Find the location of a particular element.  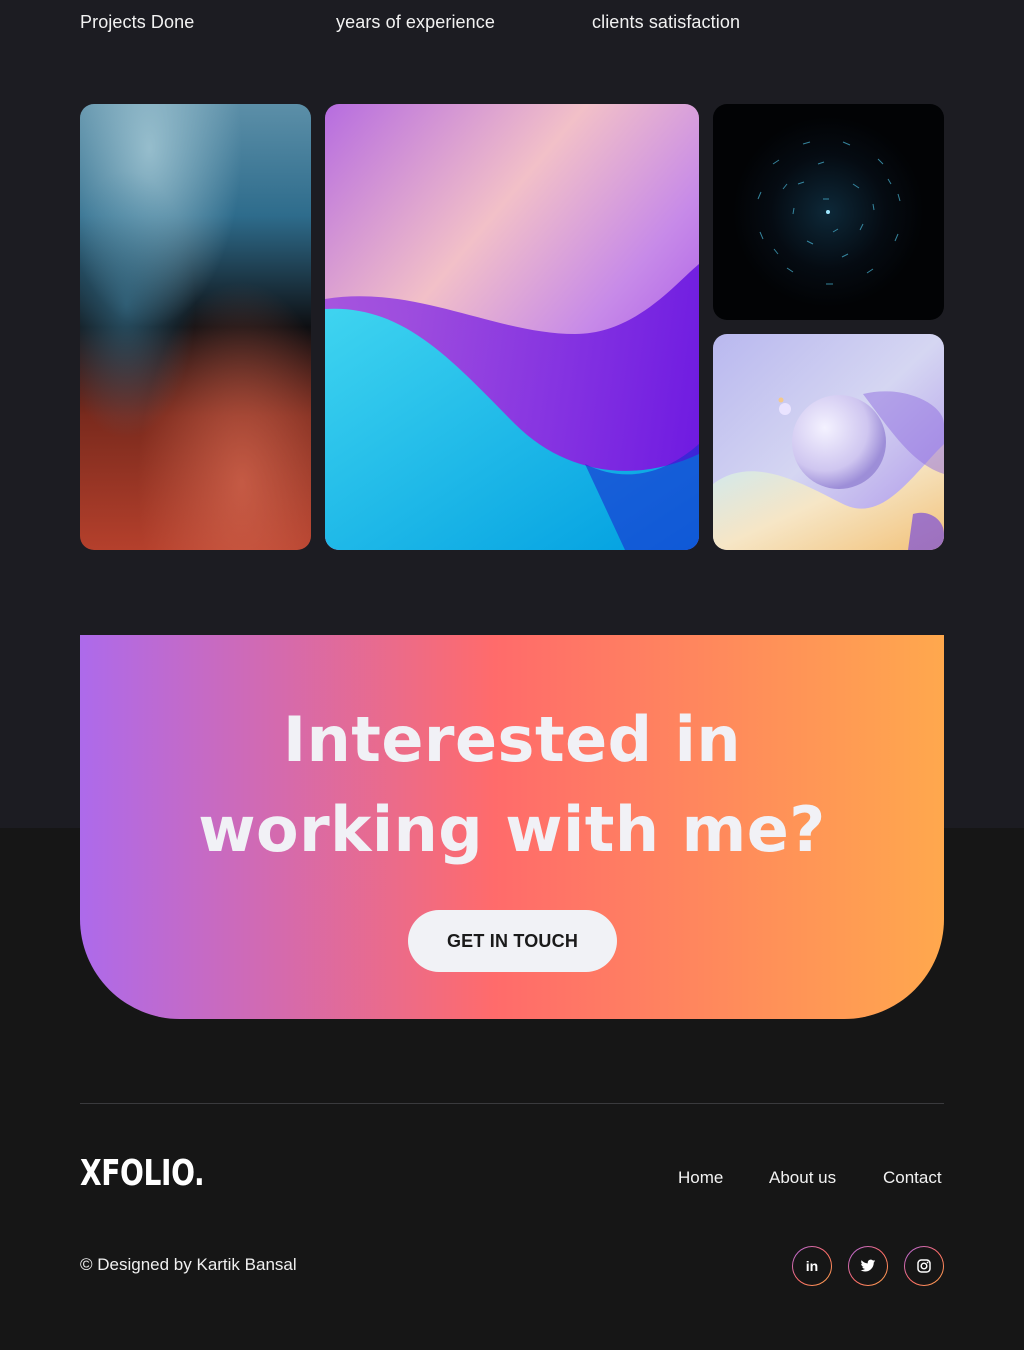

gallery-image-fluid-art is located at coordinates (195, 327).